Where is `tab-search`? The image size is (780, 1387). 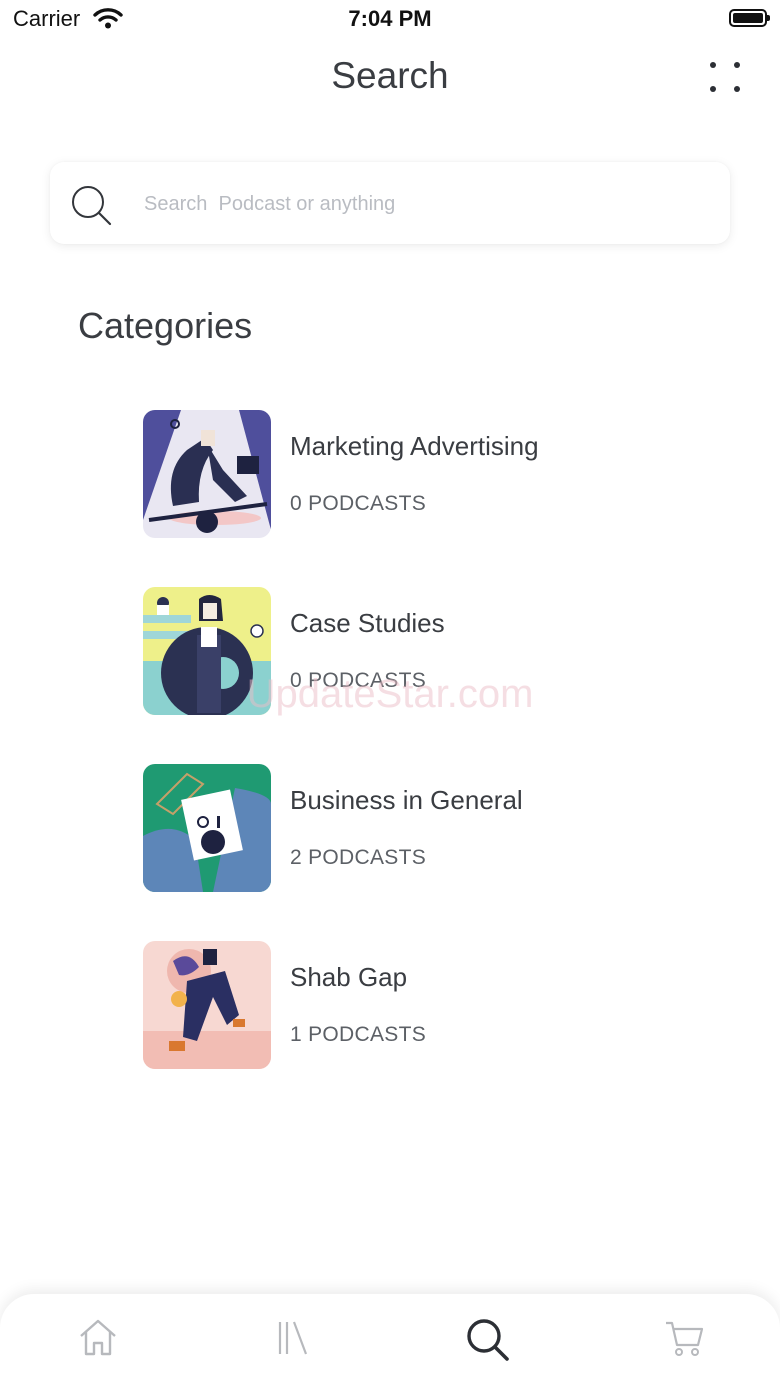
tab-search is located at coordinates (488, 1340).